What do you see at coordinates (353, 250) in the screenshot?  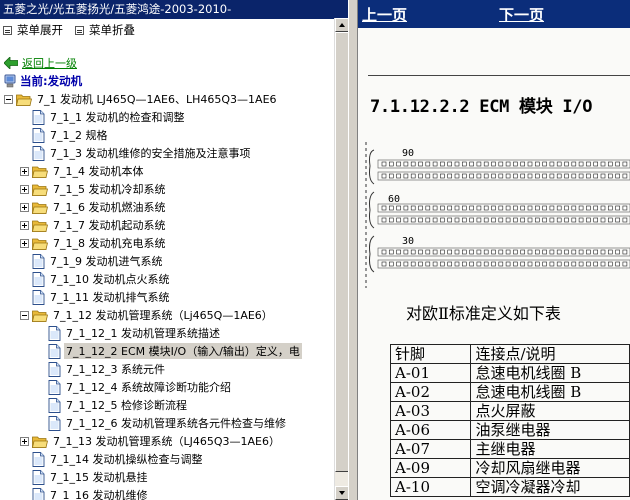 I see `pane-splitter` at bounding box center [353, 250].